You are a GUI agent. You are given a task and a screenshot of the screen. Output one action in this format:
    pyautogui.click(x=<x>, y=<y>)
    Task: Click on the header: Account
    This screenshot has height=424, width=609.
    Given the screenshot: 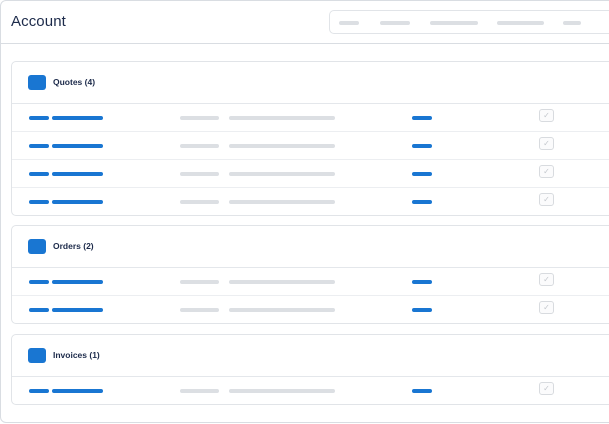 What is the action you would take?
    pyautogui.click(x=305, y=22)
    